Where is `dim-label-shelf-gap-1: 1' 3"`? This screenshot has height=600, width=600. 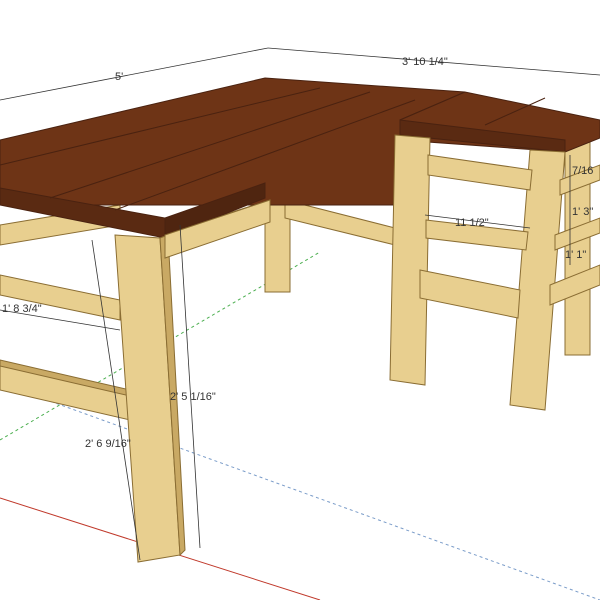
dim-label-shelf-gap-1: 1' 3" is located at coordinates (582, 212).